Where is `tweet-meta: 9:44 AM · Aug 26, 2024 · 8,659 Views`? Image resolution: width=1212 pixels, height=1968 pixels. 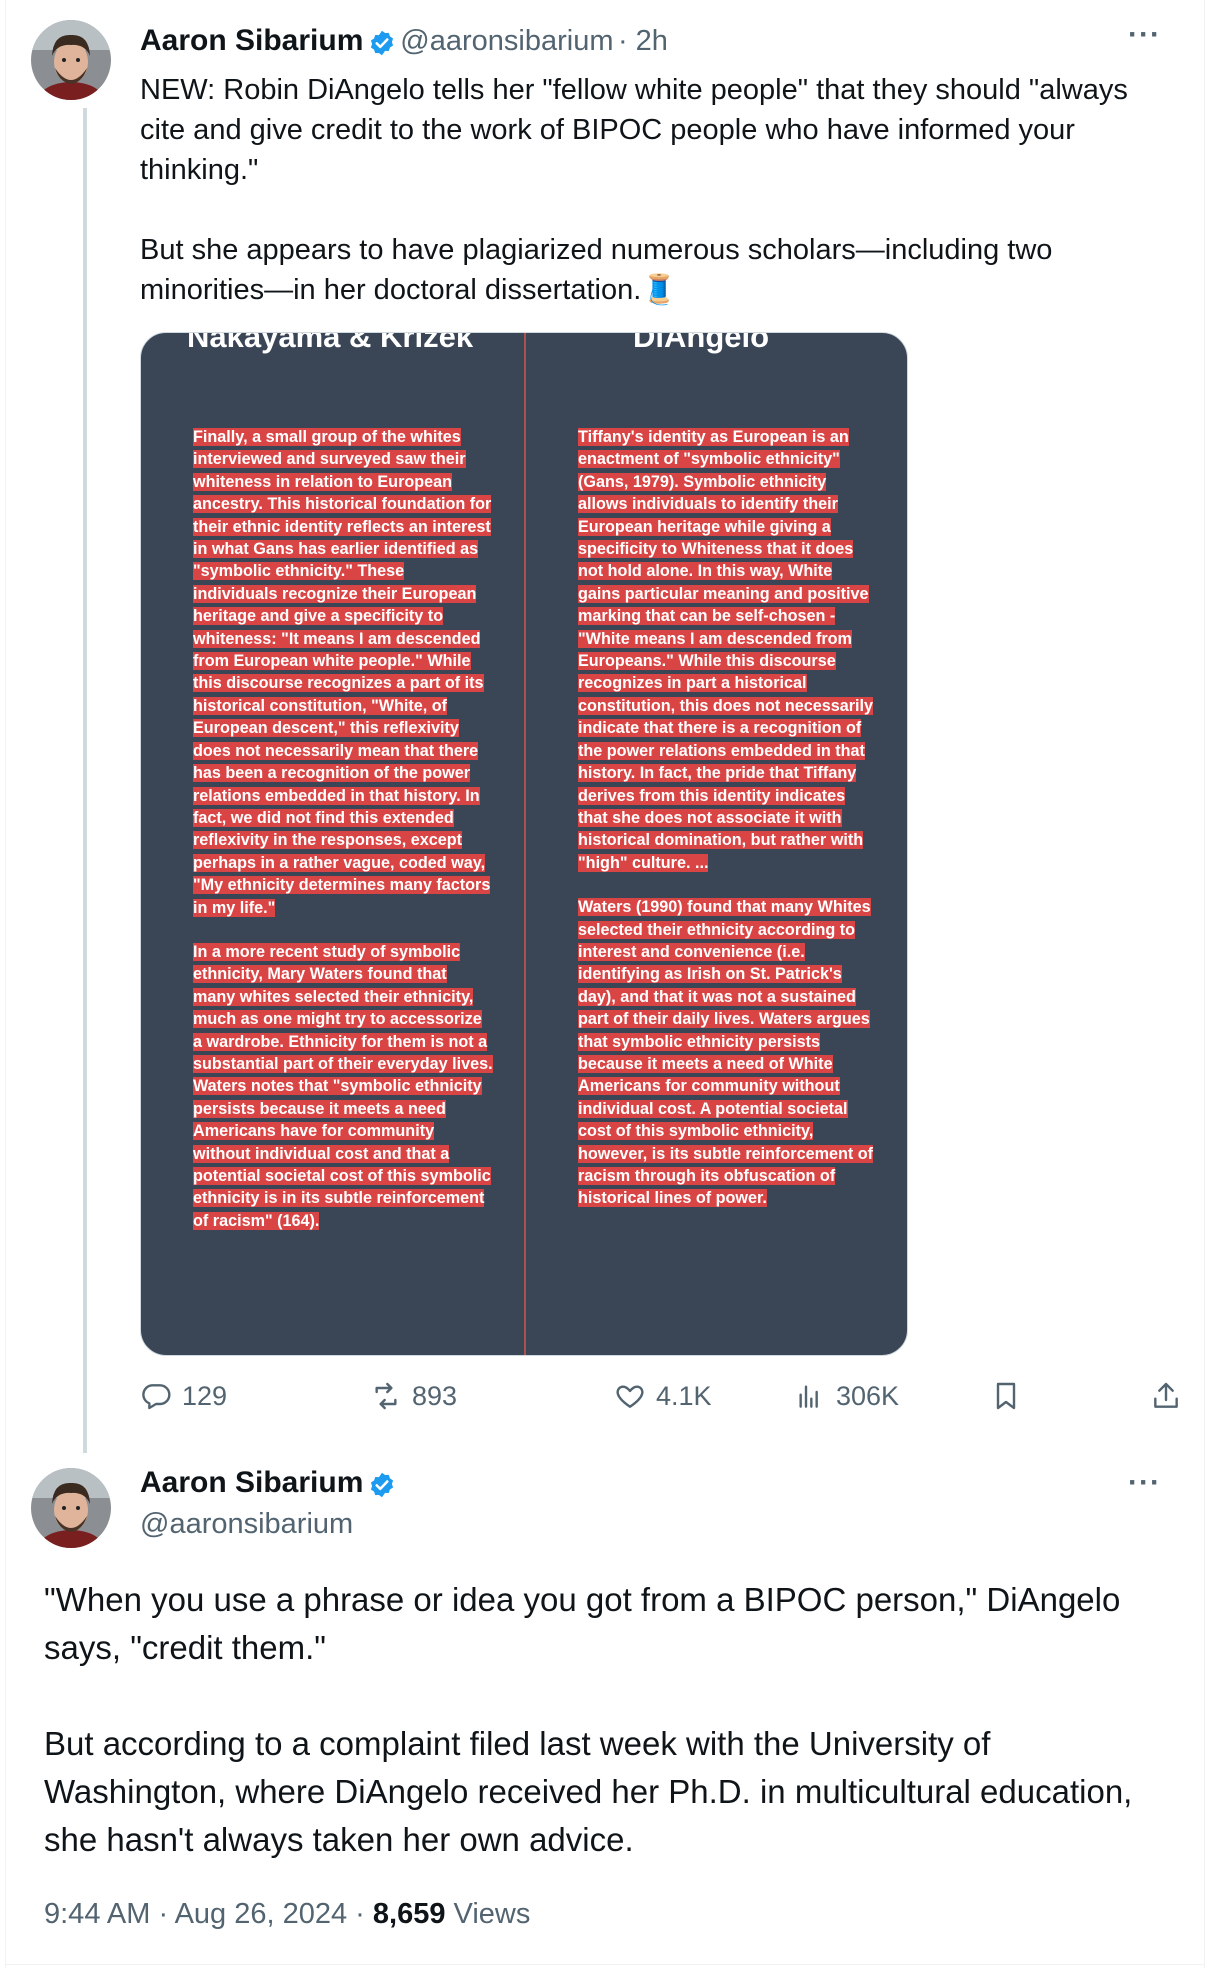 tweet-meta: 9:44 AM · Aug 26, 2024 · 8,659 Views is located at coordinates (287, 1914).